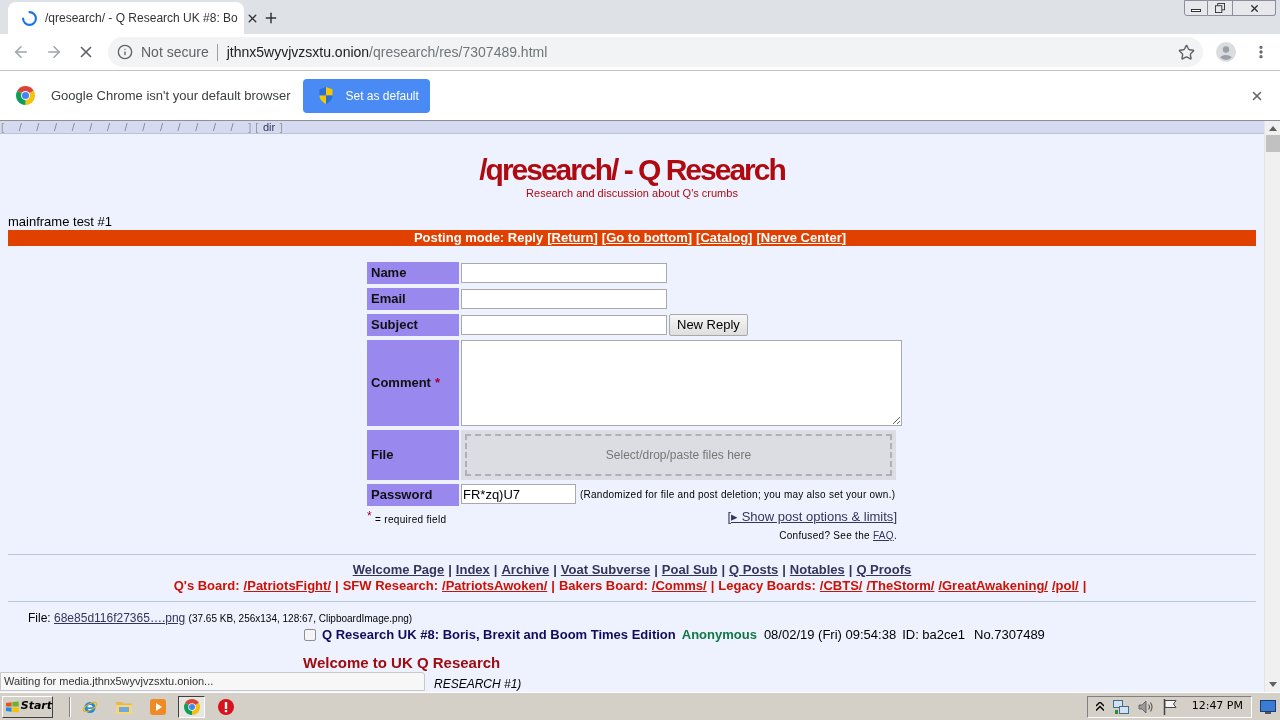 This screenshot has height=720, width=1280. I want to click on announcement: mainframe test #1, so click(60, 222).